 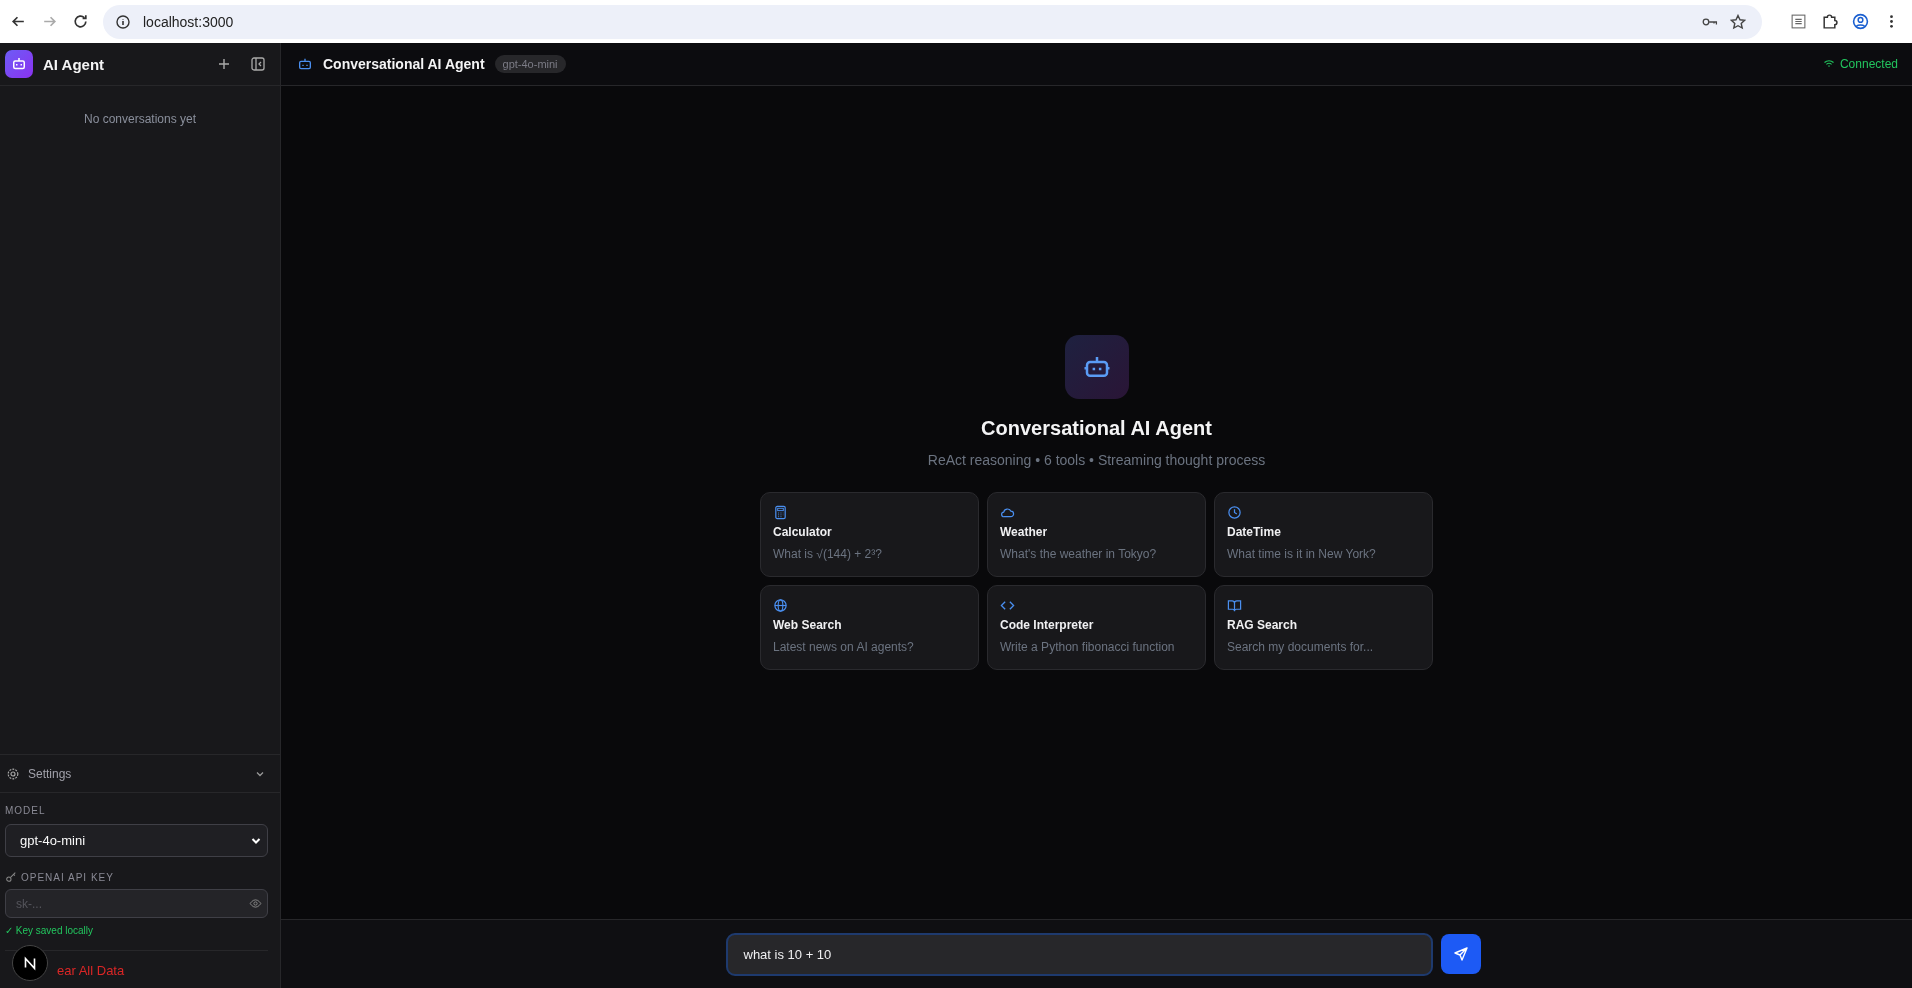 What do you see at coordinates (67, 877) in the screenshot?
I see `api-key-label: OPENAI API KEY` at bounding box center [67, 877].